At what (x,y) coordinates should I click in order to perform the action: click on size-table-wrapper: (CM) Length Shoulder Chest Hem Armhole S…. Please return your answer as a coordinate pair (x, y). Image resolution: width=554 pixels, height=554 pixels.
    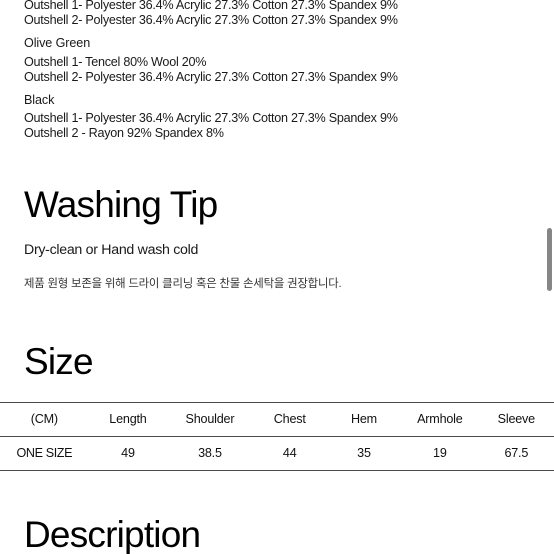
    Looking at the image, I should click on (277, 436).